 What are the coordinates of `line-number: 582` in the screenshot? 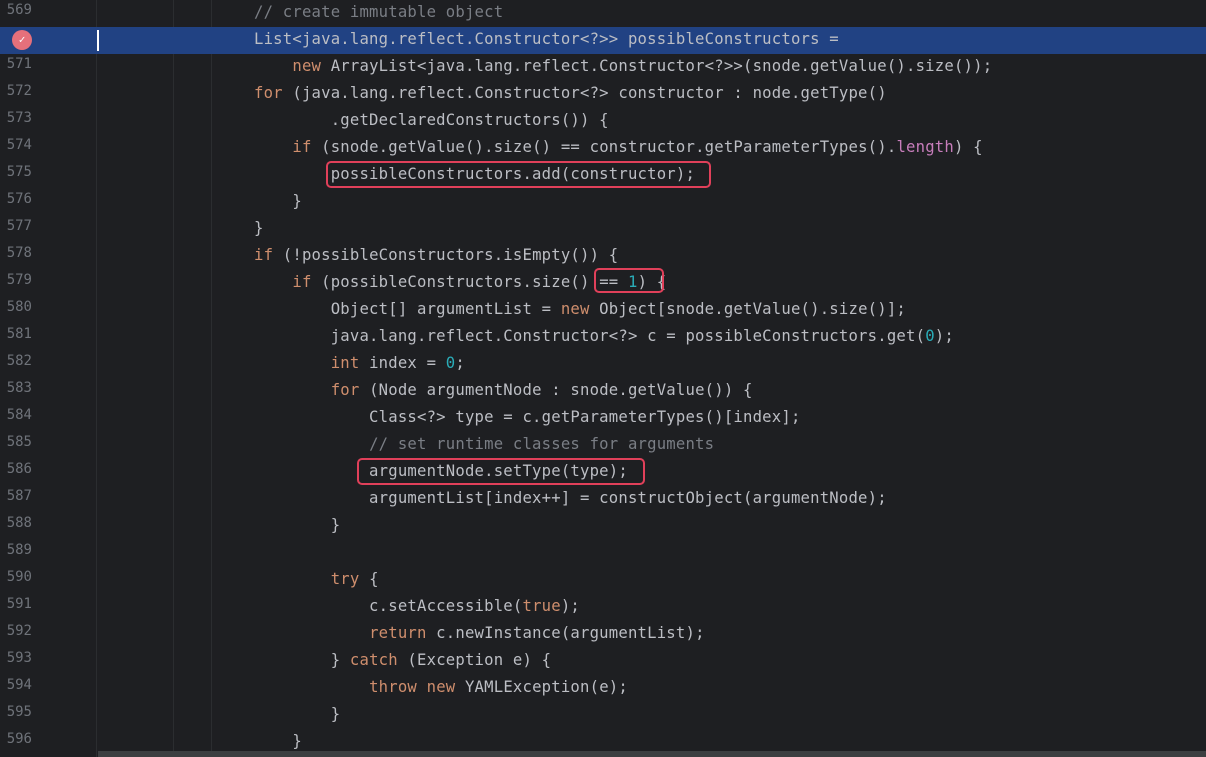 It's located at (16, 361).